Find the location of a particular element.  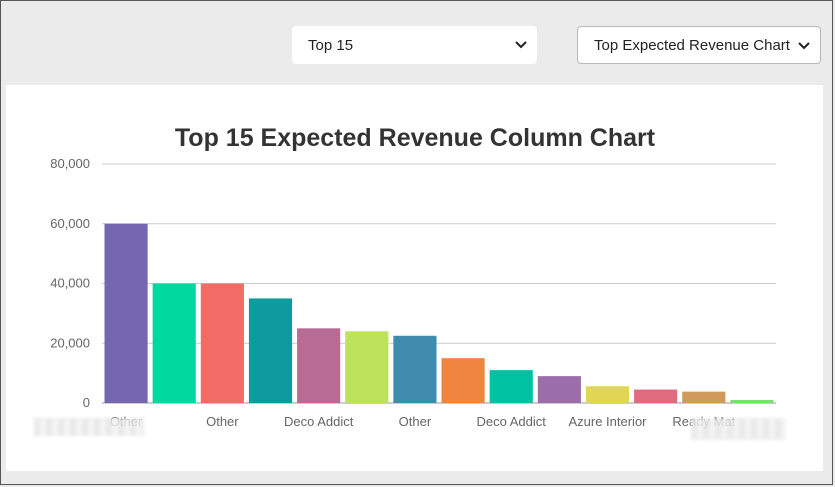

redacted-label-left is located at coordinates (89, 427).